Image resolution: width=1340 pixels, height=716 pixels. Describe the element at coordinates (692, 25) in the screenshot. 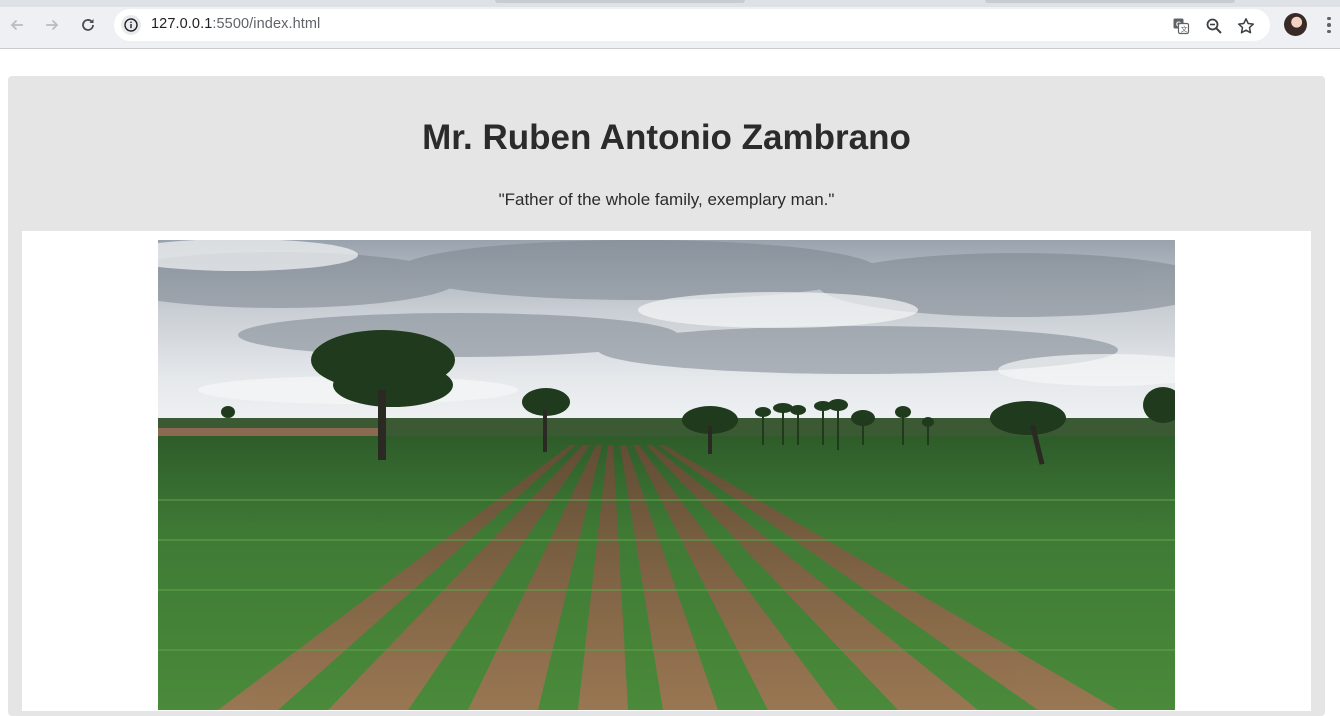

I see `address-bar: 127.0.0.1:5500/index.html G 文` at that location.